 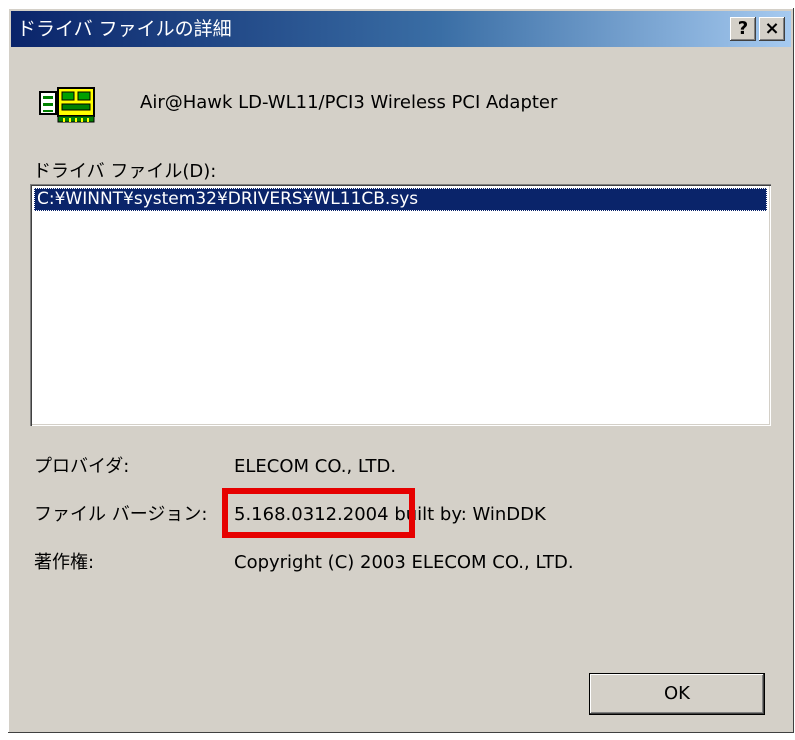 What do you see at coordinates (318, 513) in the screenshot?
I see `version-highlight-box` at bounding box center [318, 513].